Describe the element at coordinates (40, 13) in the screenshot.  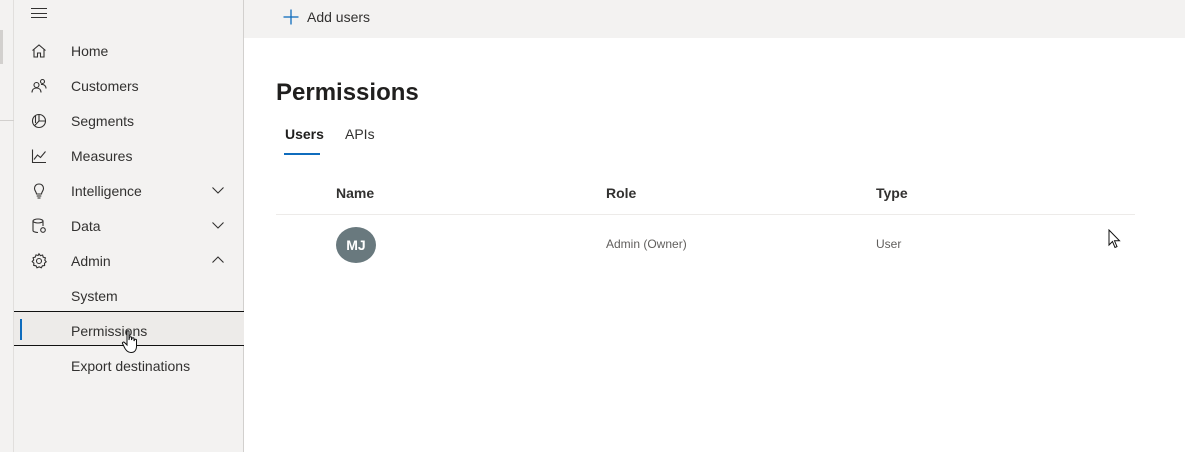
I see `hamburger-menu-icon` at that location.